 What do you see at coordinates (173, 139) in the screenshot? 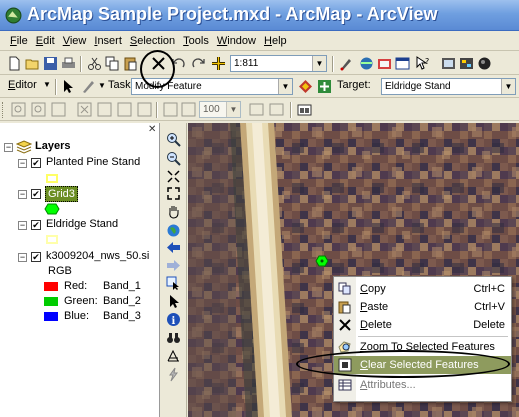
I see `zoom-in-icon` at bounding box center [173, 139].